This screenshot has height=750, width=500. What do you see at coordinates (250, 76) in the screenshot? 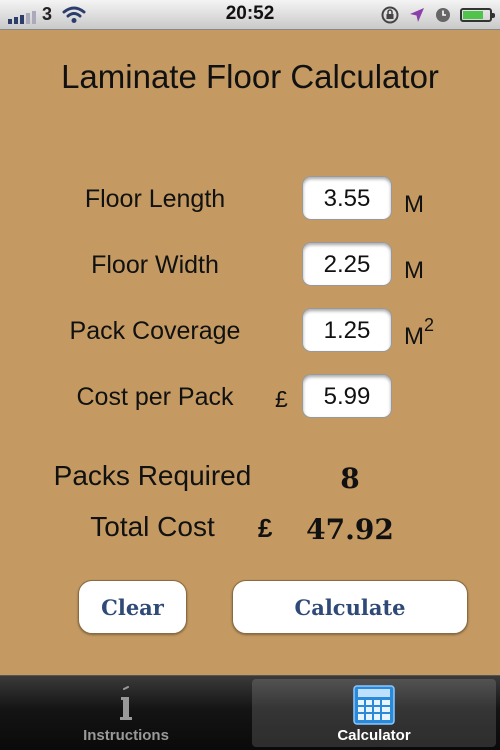
I see `page-title: Laminate Floor Calculator` at bounding box center [250, 76].